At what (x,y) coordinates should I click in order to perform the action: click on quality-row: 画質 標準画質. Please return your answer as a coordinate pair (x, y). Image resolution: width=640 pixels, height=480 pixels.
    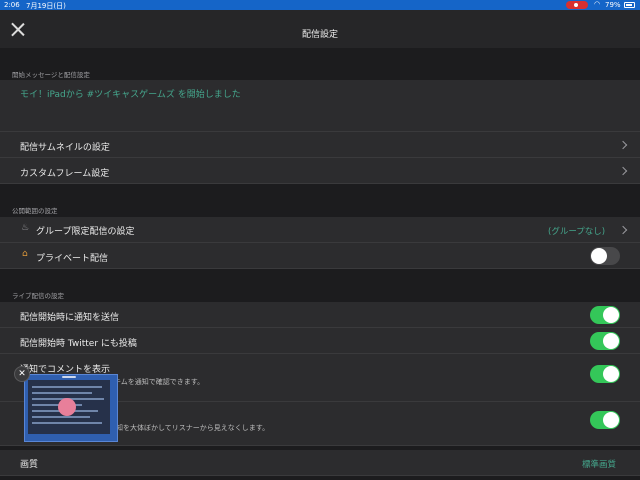
    Looking at the image, I should click on (320, 463).